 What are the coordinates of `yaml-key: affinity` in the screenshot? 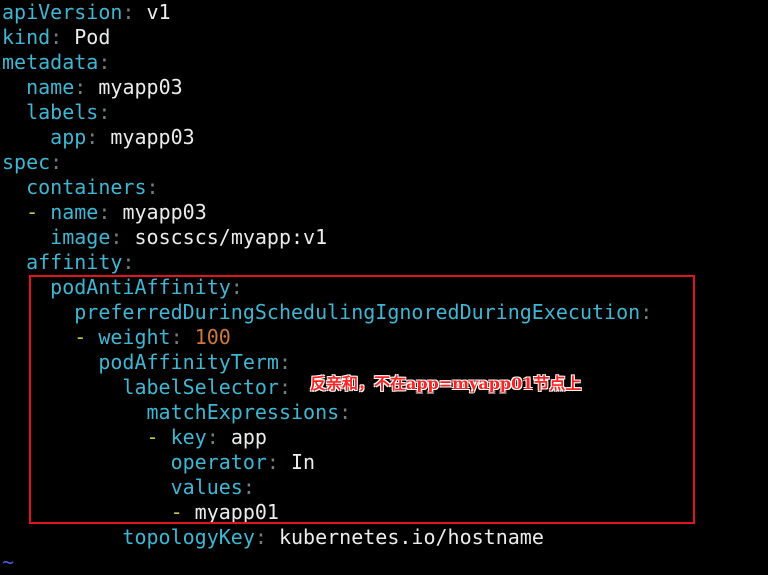 It's located at (74, 262).